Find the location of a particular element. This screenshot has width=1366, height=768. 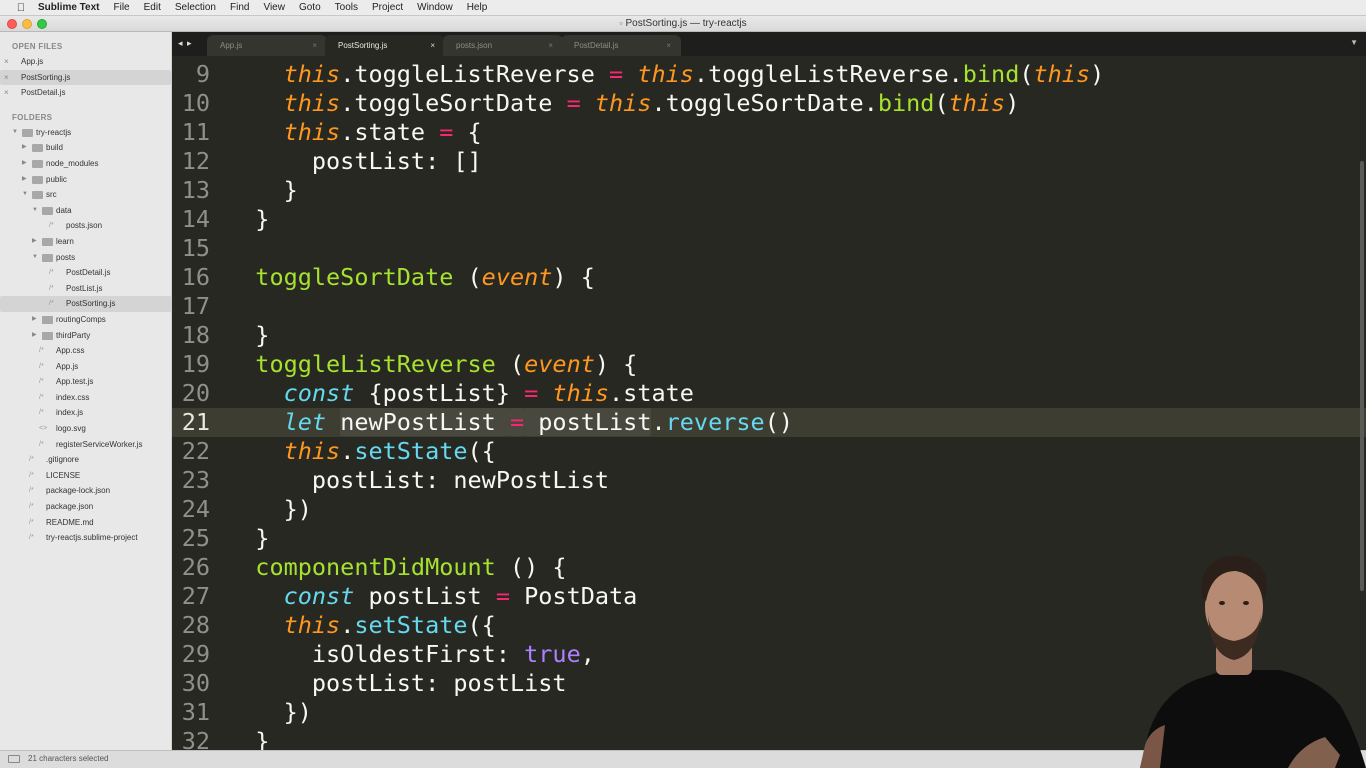

folder-item: ▶ build is located at coordinates (85, 148).